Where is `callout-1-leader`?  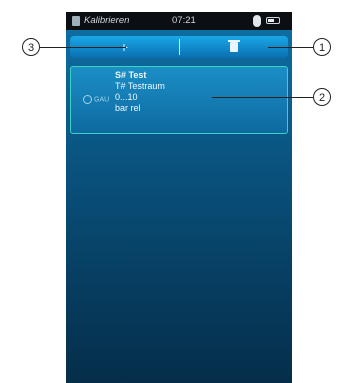 callout-1-leader is located at coordinates (290, 47).